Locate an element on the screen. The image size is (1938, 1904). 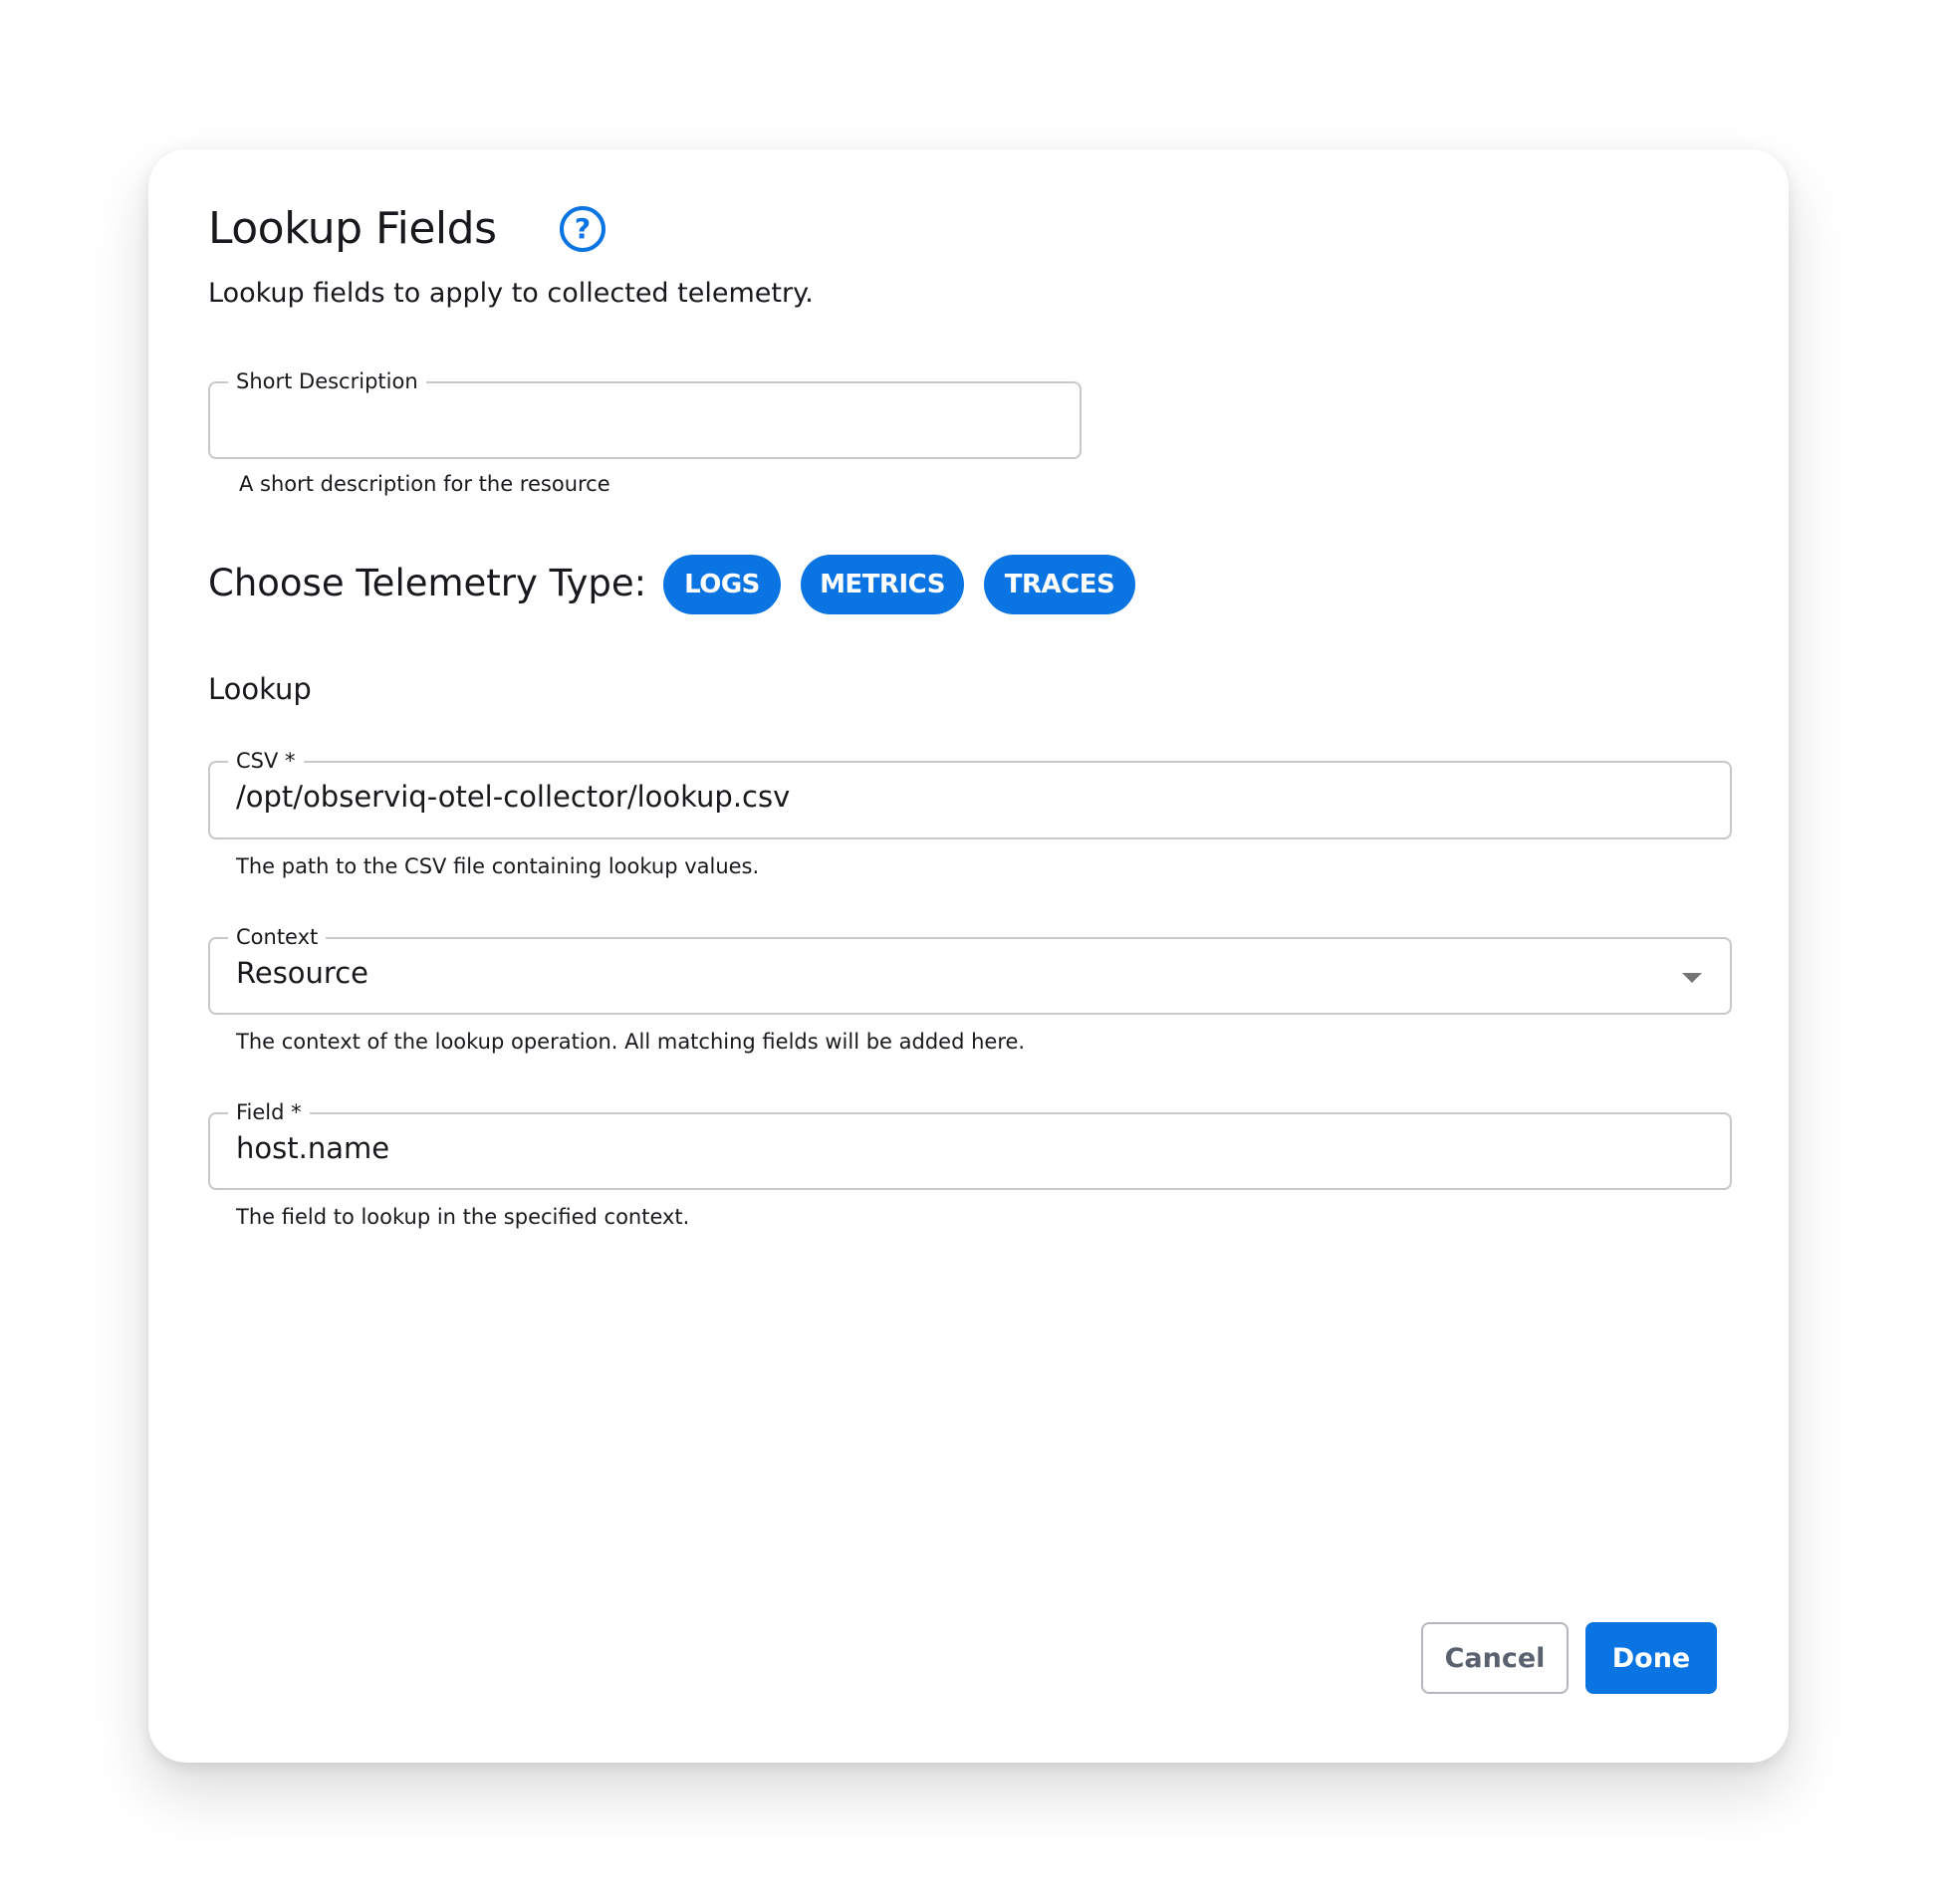
short-description-label: Short Description is located at coordinates (327, 381).